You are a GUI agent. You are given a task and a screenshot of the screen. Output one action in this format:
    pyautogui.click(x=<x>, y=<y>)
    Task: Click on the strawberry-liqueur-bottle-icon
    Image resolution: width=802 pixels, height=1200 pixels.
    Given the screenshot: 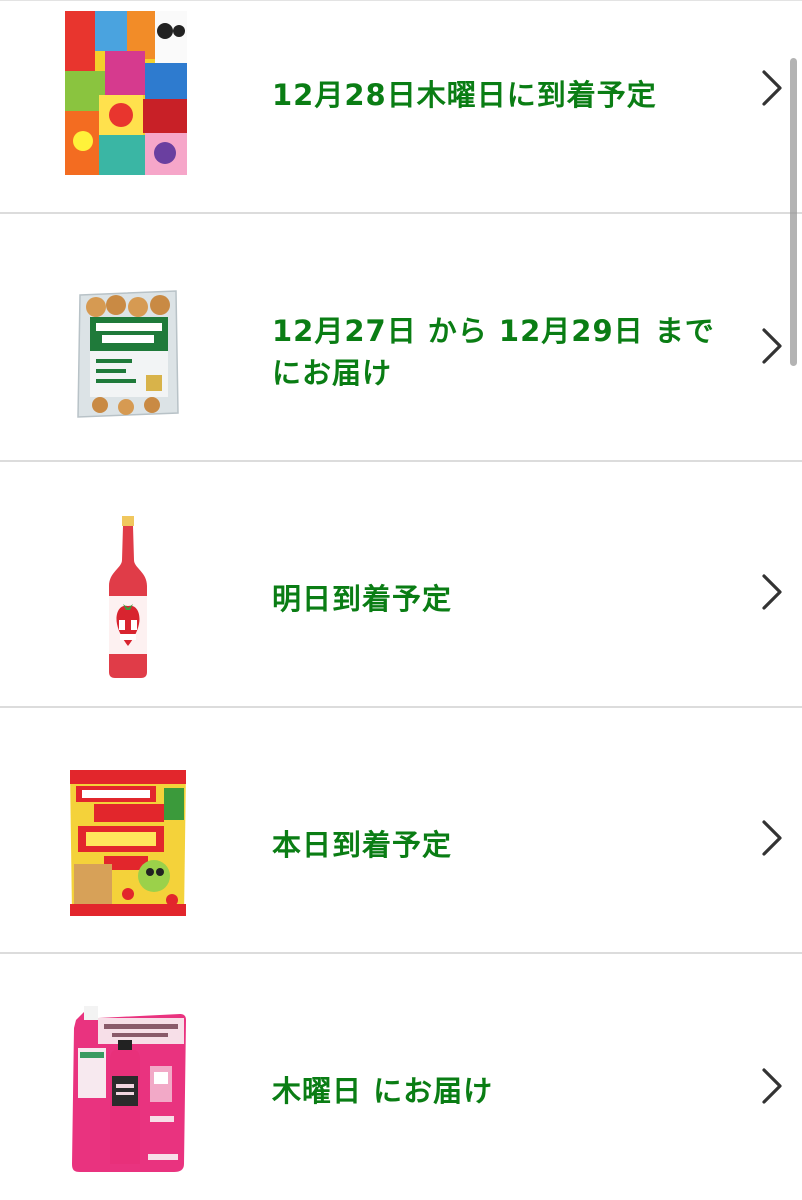 What is the action you would take?
    pyautogui.click(x=128, y=597)
    